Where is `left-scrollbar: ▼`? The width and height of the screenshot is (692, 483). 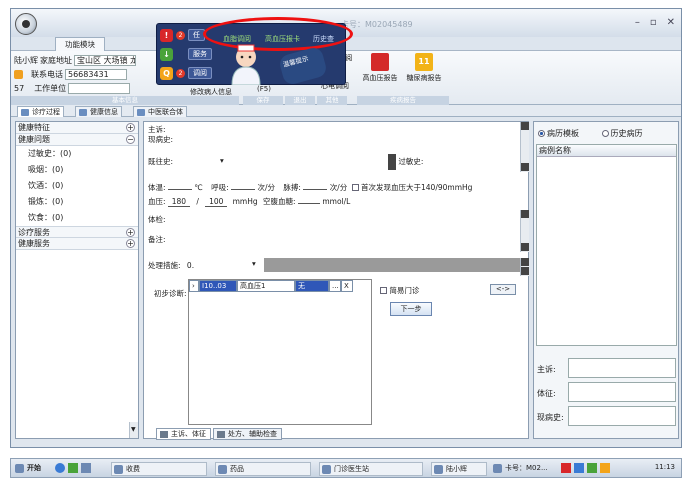
left-scrollbar: ▼ is located at coordinates (133, 430).